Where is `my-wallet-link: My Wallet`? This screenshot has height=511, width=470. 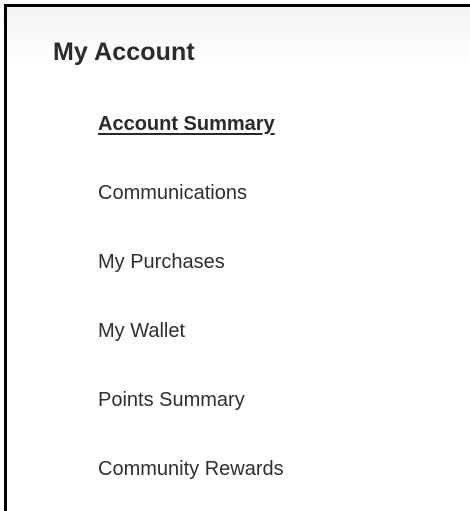 my-wallet-link: My Wallet is located at coordinates (141, 331).